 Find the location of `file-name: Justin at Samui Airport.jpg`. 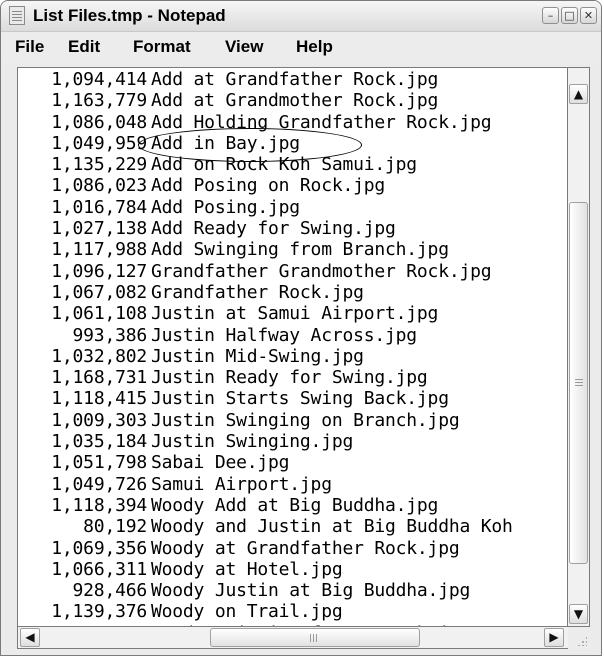

file-name: Justin at Samui Airport.jpg is located at coordinates (295, 314).